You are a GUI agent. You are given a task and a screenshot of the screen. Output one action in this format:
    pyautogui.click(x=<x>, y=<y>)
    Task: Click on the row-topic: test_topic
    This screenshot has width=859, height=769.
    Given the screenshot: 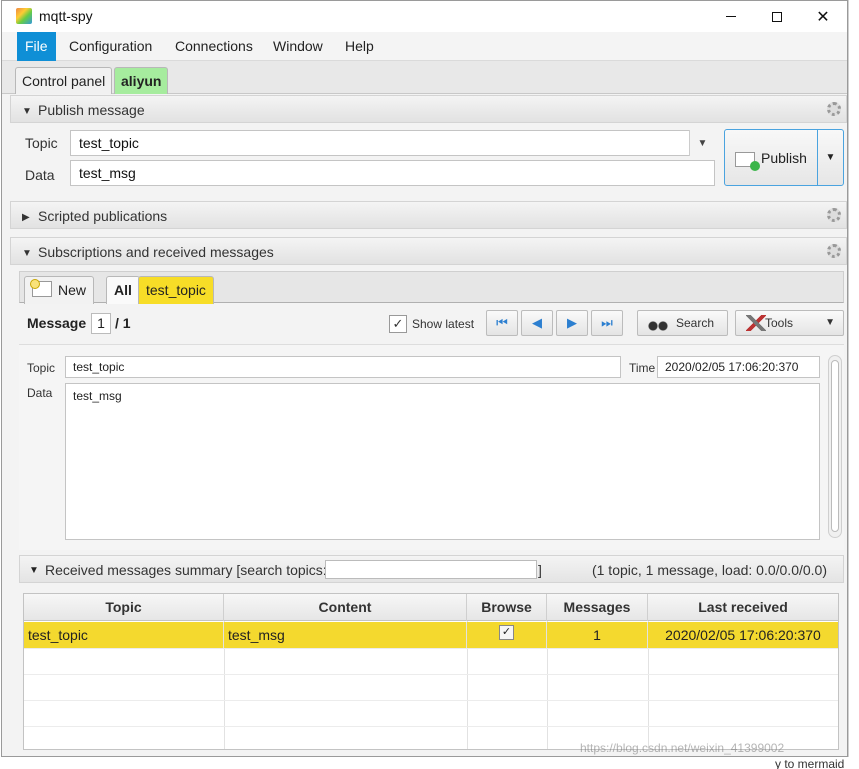 What is the action you would take?
    pyautogui.click(x=124, y=635)
    